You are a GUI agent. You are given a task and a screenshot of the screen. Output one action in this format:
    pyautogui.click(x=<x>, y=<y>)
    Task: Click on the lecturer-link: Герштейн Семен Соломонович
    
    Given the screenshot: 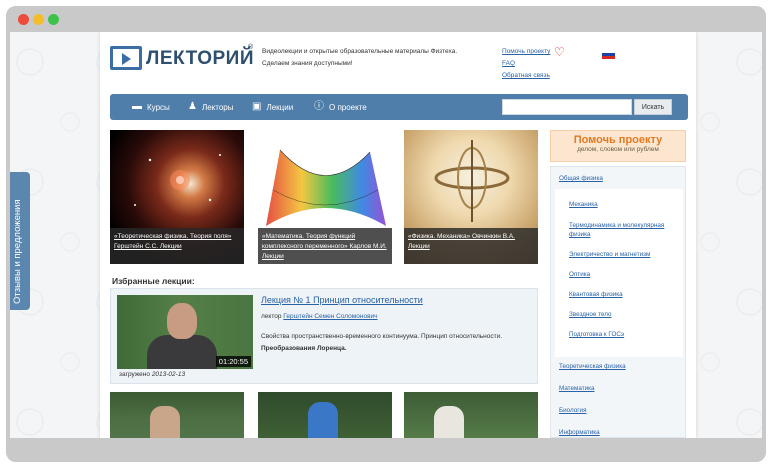 What is the action you would take?
    pyautogui.click(x=330, y=316)
    